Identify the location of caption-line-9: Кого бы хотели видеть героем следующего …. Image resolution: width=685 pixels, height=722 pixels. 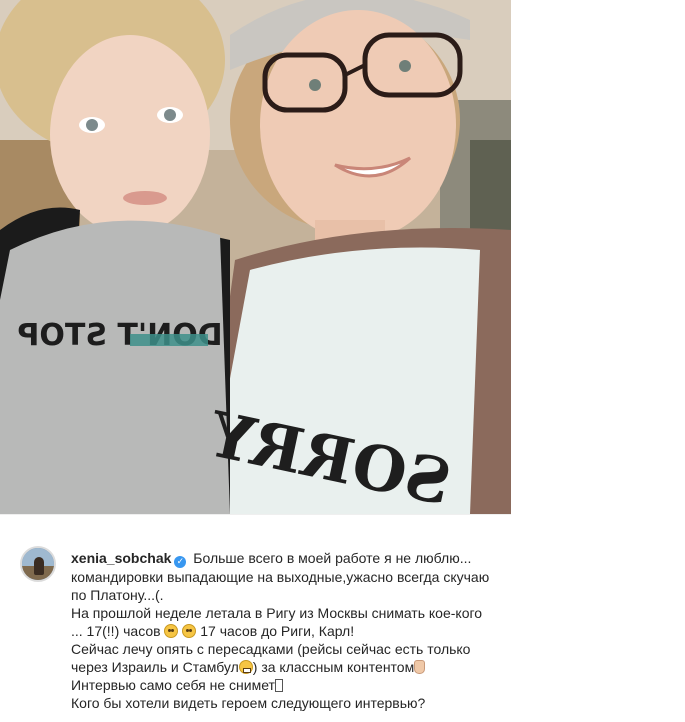
(248, 703).